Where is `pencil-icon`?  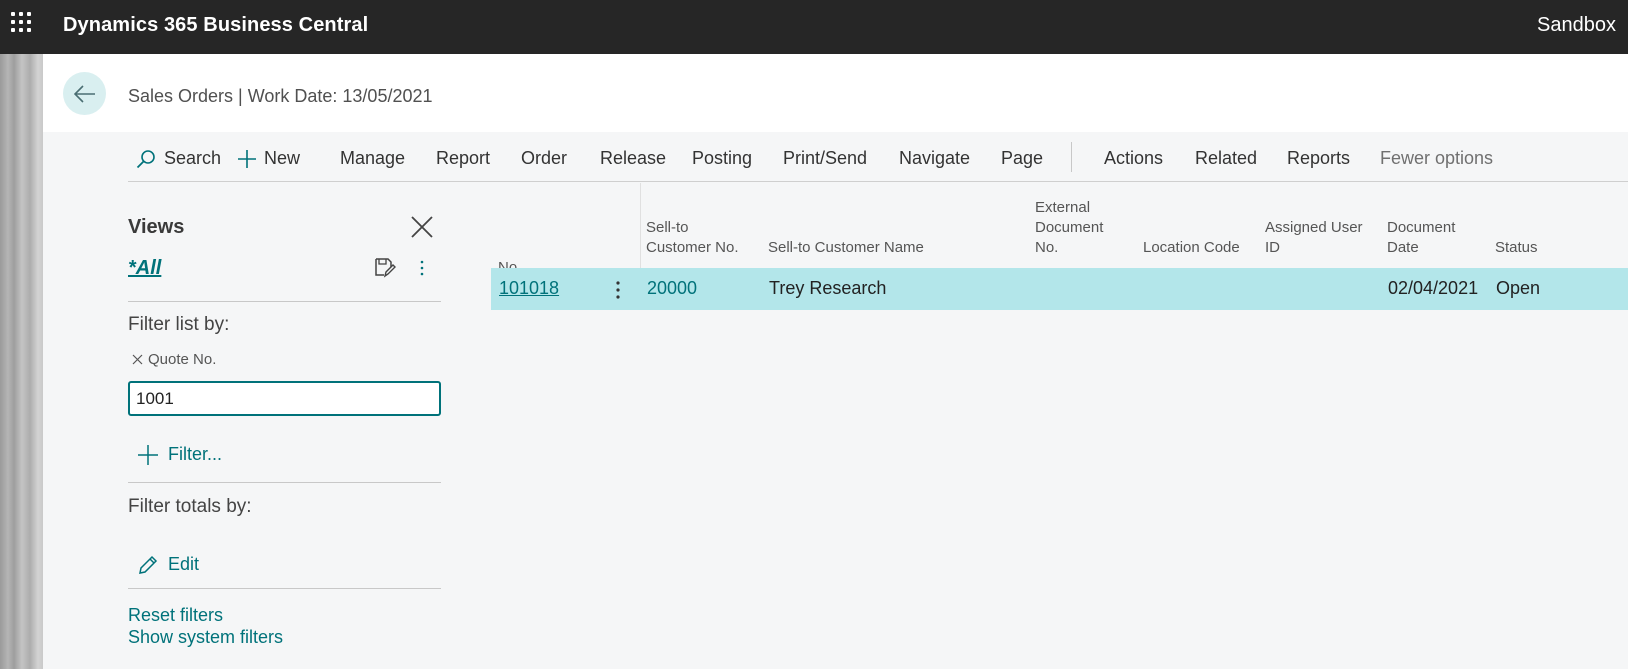 pencil-icon is located at coordinates (148, 565).